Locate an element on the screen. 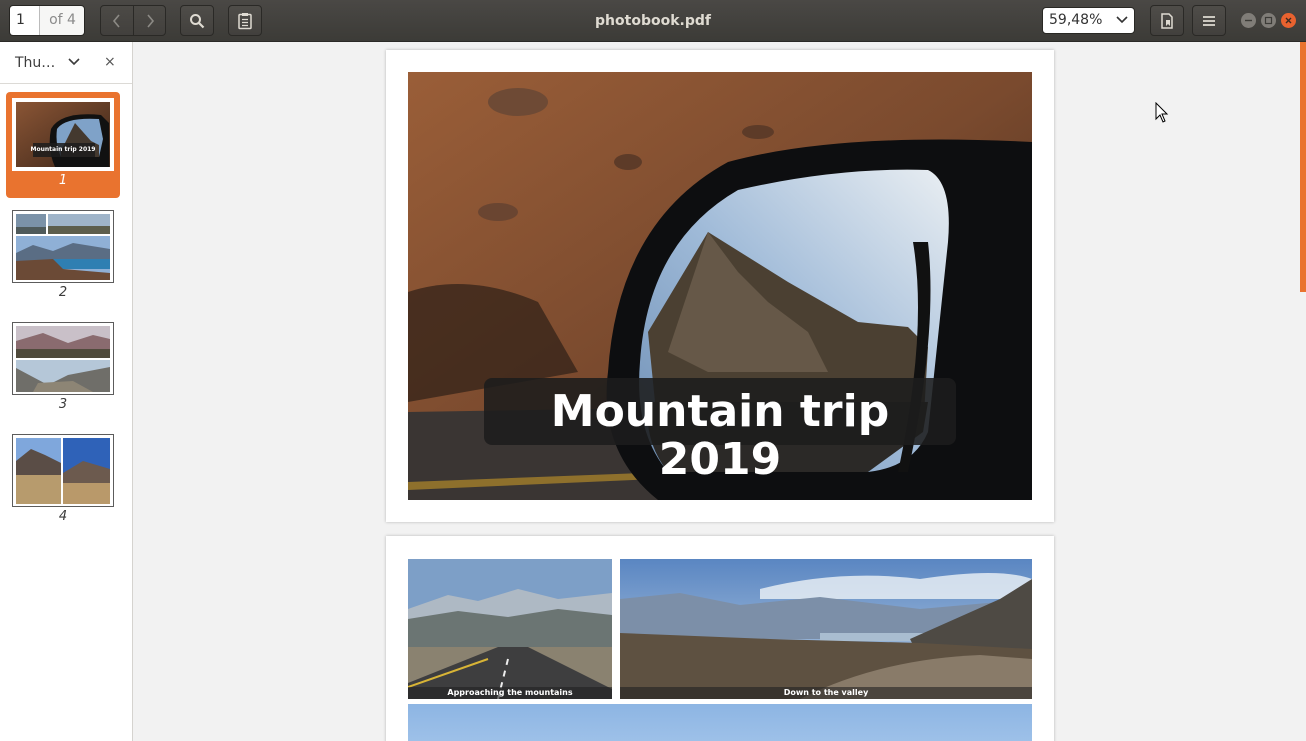 Image resolution: width=1306 pixels, height=741 pixels. minimize-button is located at coordinates (1248, 20).